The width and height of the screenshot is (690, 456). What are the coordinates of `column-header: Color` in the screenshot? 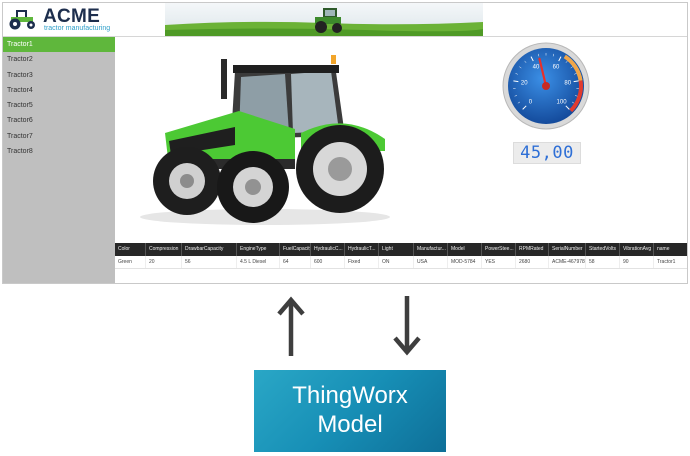 It's located at (130, 249).